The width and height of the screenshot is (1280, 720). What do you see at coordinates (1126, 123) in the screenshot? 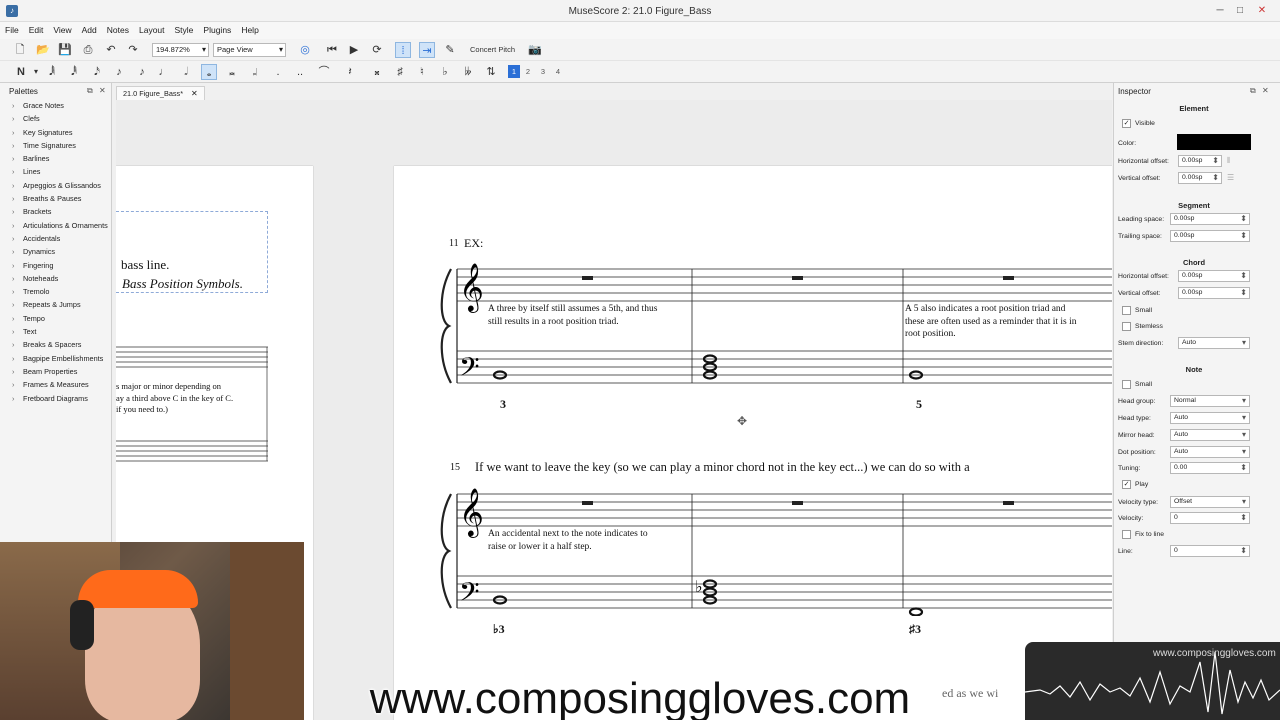
I see `visible-checkbox: ✓` at bounding box center [1126, 123].